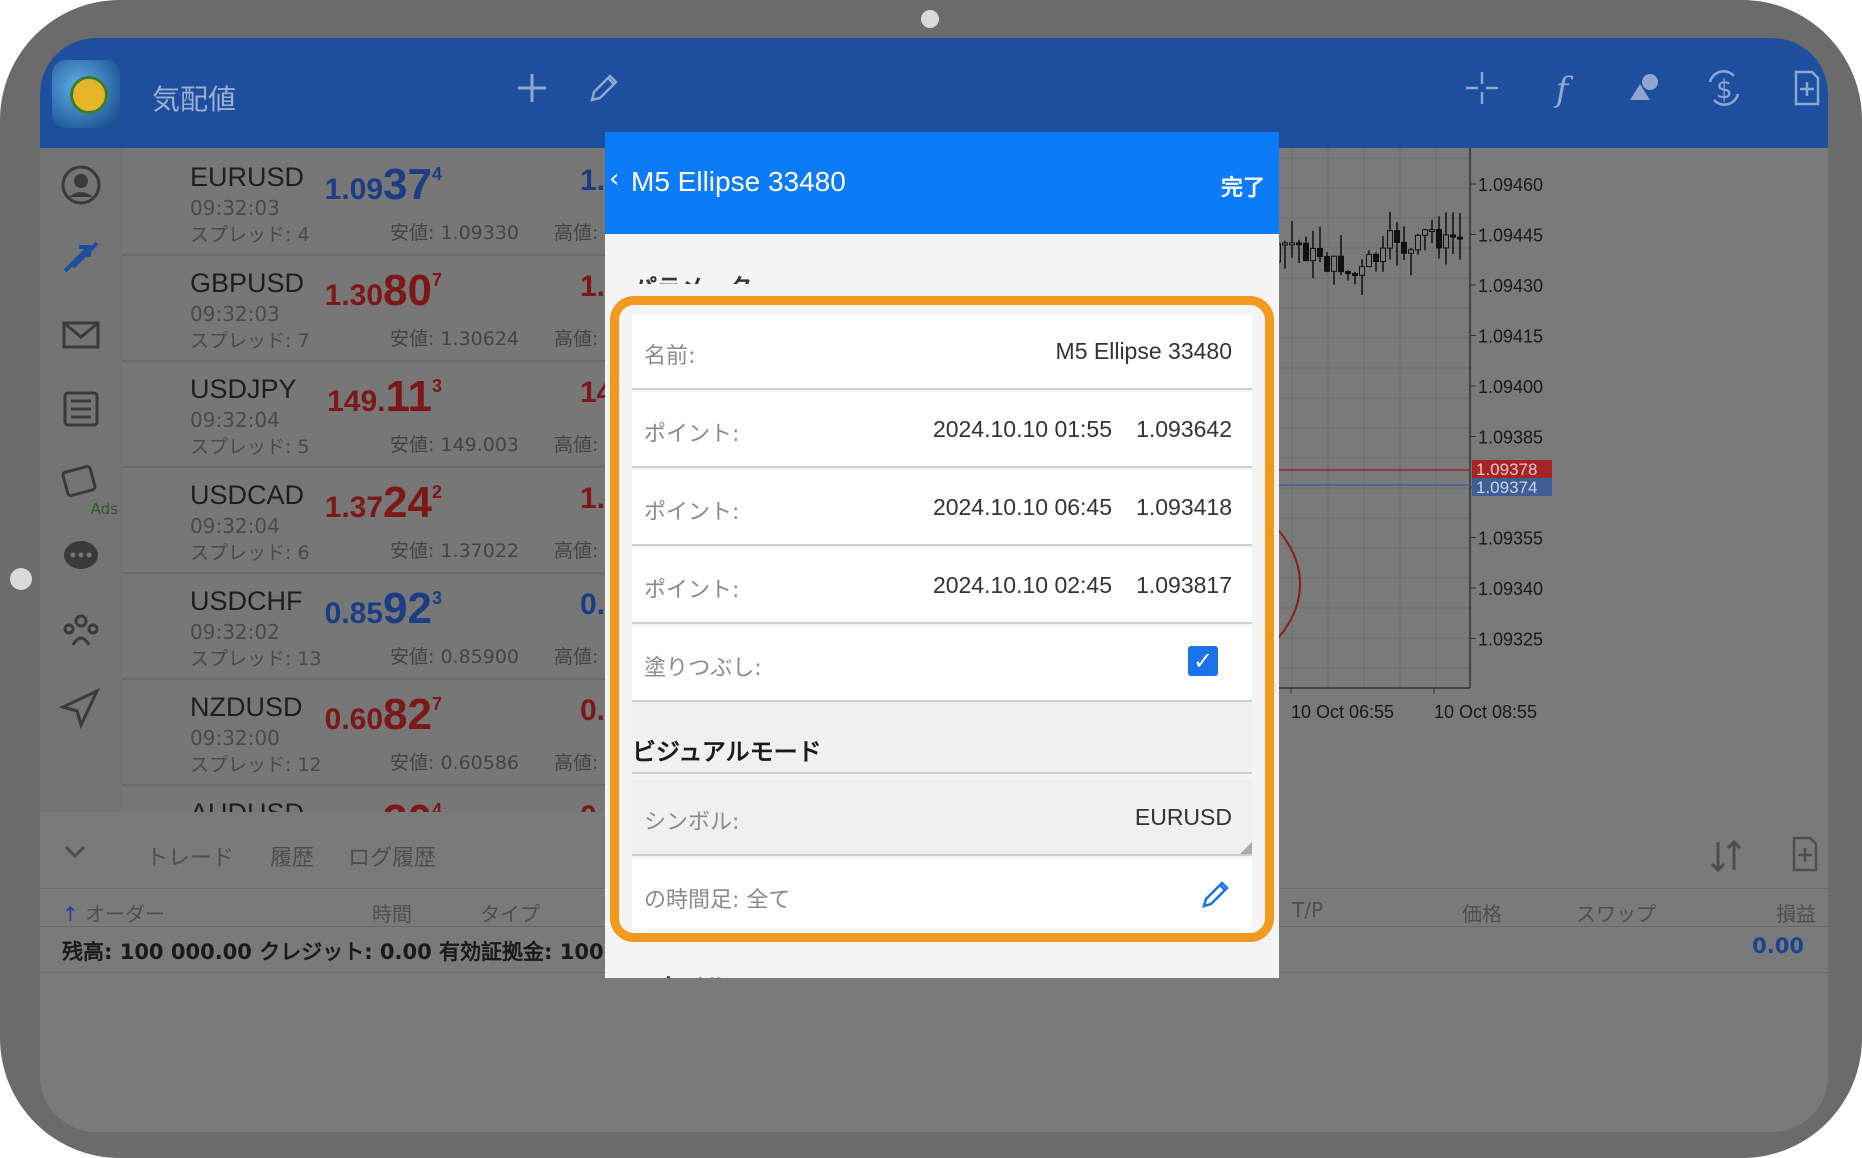 This screenshot has width=1862, height=1158. Describe the element at coordinates (81, 259) in the screenshot. I see `trade-arrows-icon` at that location.